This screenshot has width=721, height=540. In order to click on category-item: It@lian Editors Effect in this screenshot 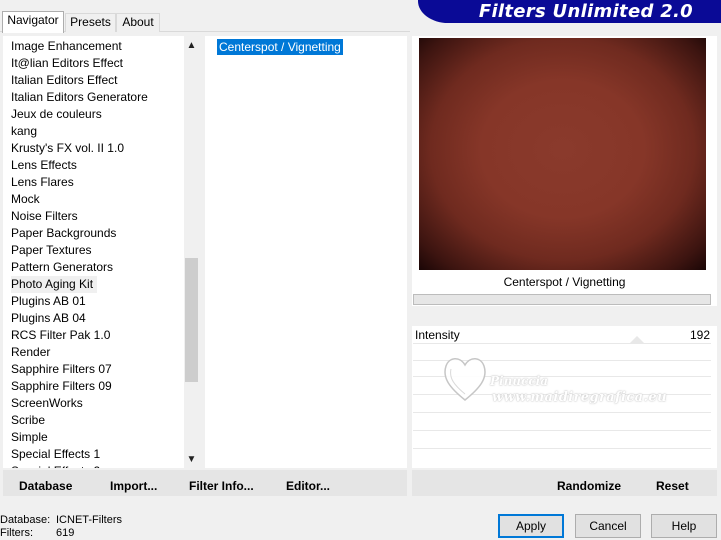, I will do `click(67, 63)`.